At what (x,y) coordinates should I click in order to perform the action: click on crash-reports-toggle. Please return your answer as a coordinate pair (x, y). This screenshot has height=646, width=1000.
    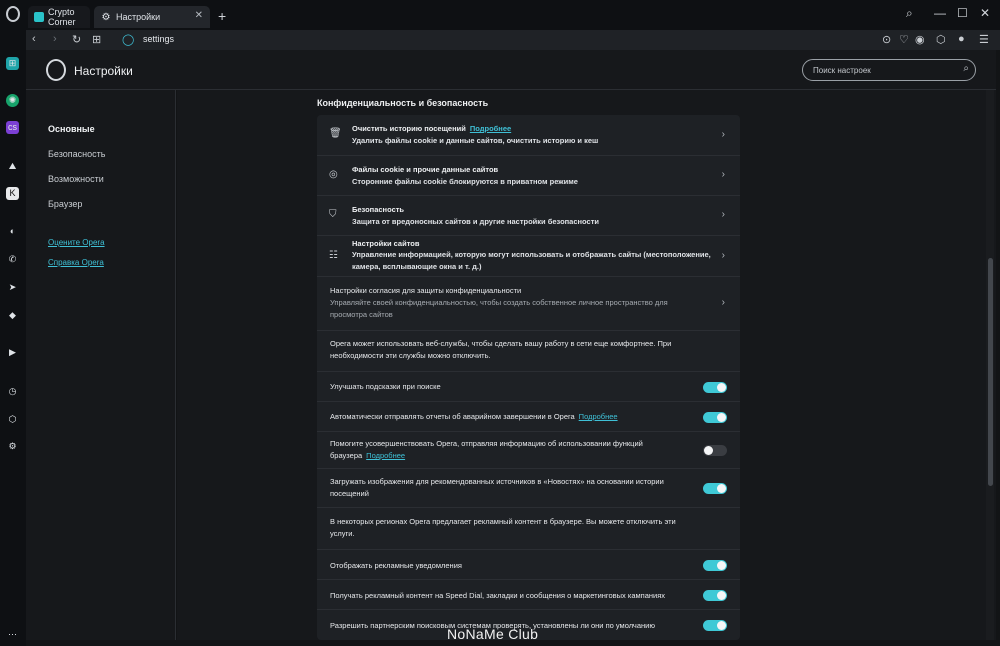
    Looking at the image, I should click on (715, 417).